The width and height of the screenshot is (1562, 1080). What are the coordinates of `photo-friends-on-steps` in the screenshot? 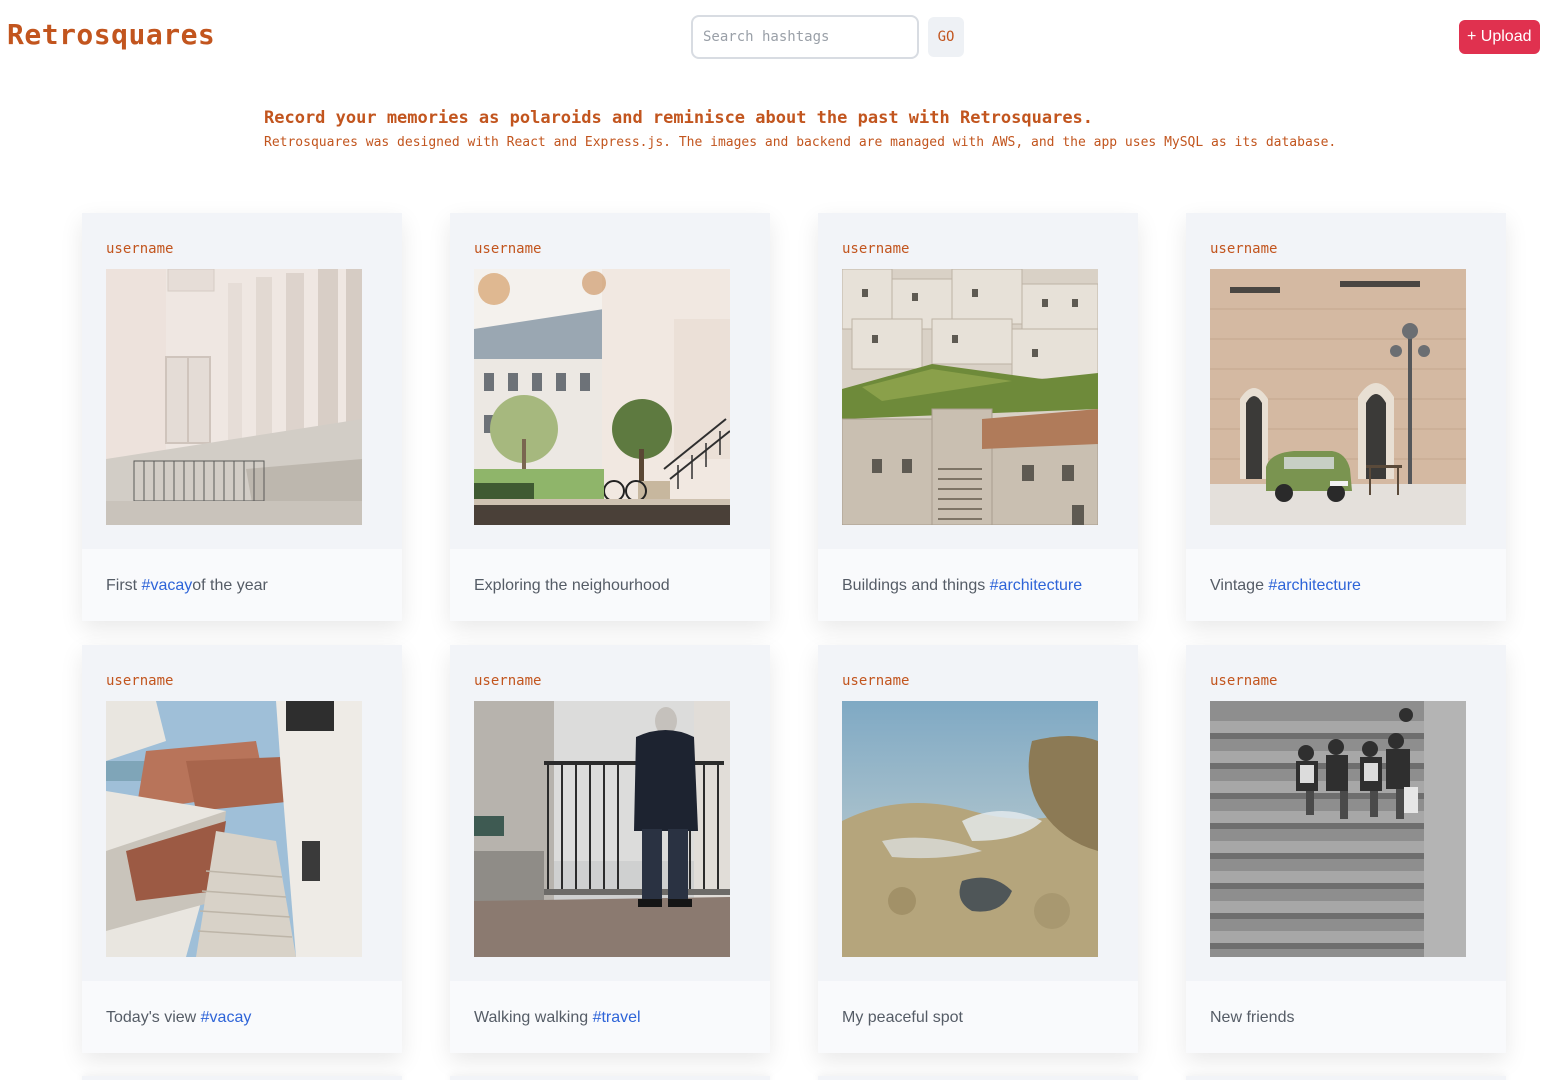 It's located at (1338, 829).